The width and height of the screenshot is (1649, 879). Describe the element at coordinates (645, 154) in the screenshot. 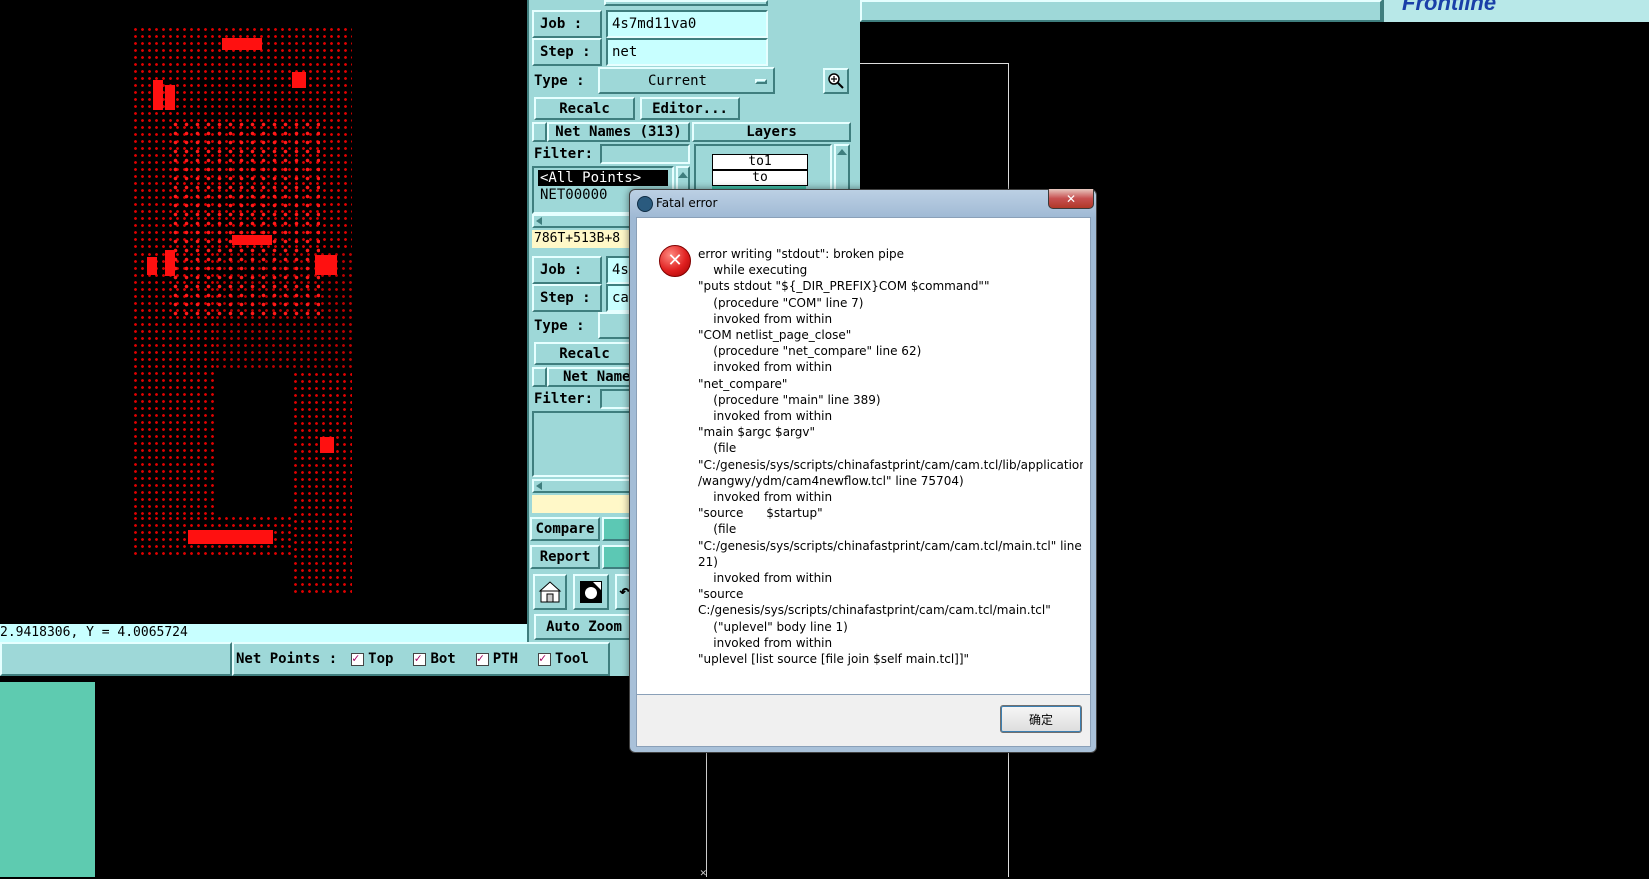

I see `filter-input` at that location.